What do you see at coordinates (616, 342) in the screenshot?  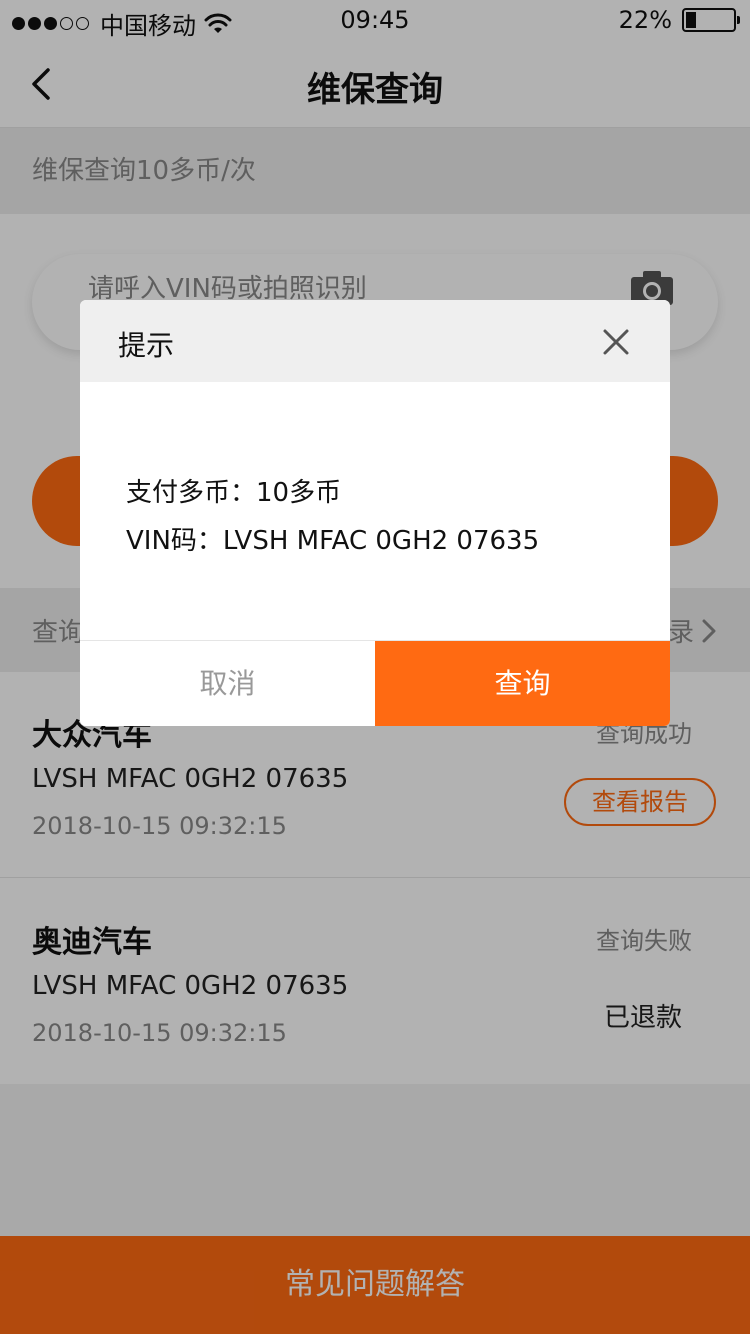 I see `close-icon` at bounding box center [616, 342].